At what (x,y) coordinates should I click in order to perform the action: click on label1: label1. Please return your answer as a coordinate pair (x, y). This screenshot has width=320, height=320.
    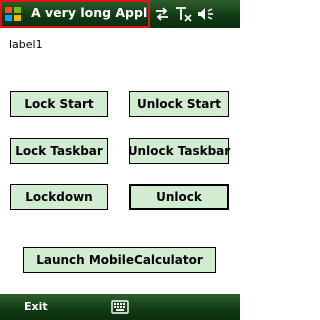
    Looking at the image, I should click on (26, 44).